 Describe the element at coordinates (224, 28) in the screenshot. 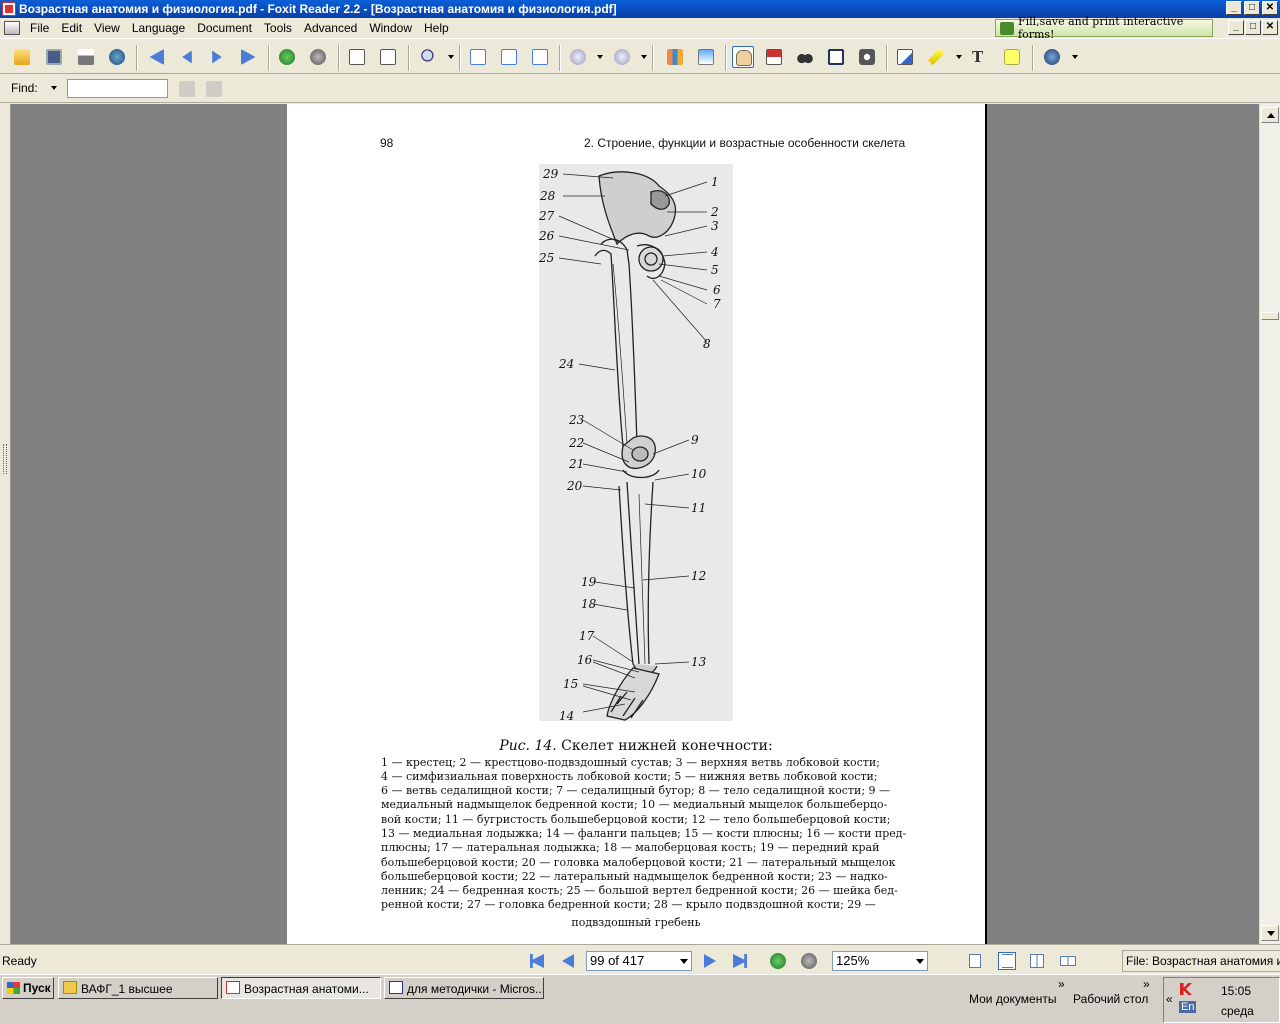

I see `menu-document: Document` at that location.